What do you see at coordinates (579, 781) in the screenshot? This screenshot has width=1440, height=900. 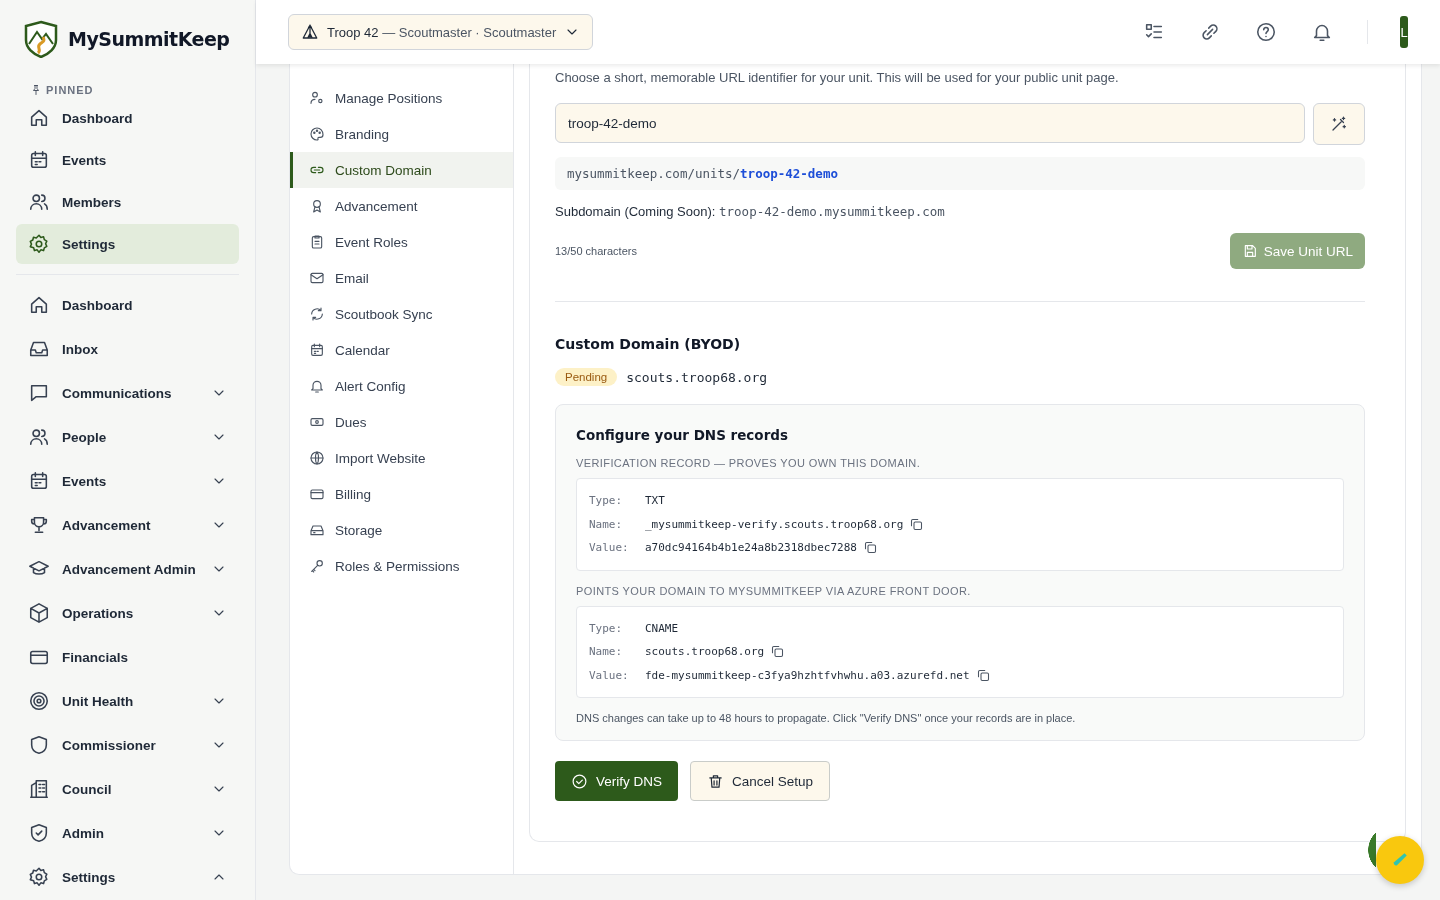 I see `check-circle-icon` at bounding box center [579, 781].